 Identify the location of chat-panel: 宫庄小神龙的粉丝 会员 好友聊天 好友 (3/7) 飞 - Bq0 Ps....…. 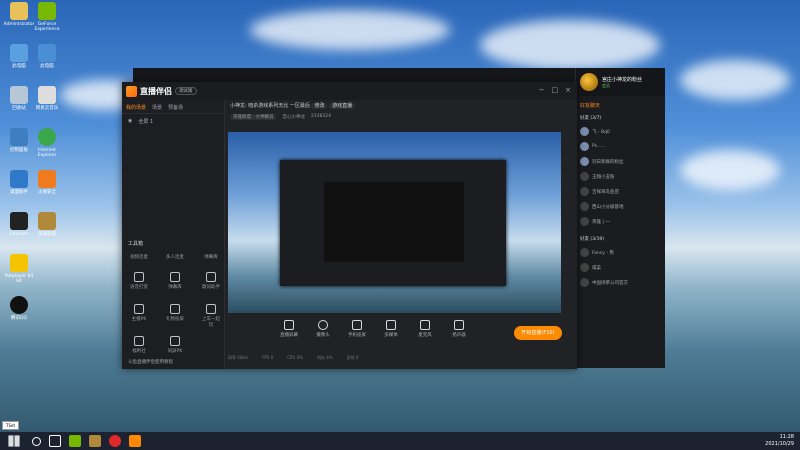
(620, 218).